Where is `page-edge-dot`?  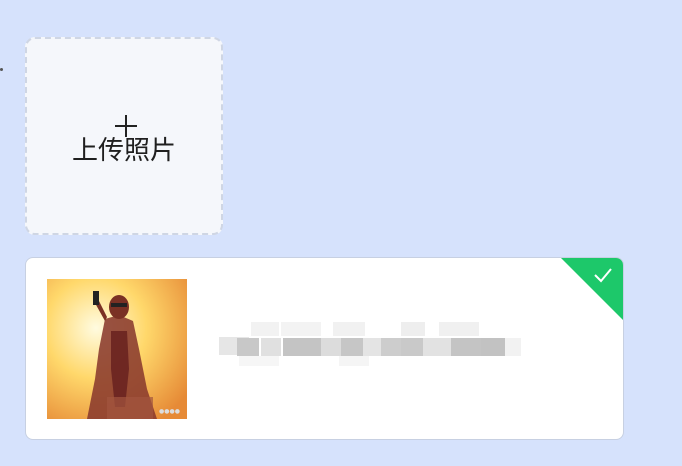
page-edge-dot is located at coordinates (1, 69).